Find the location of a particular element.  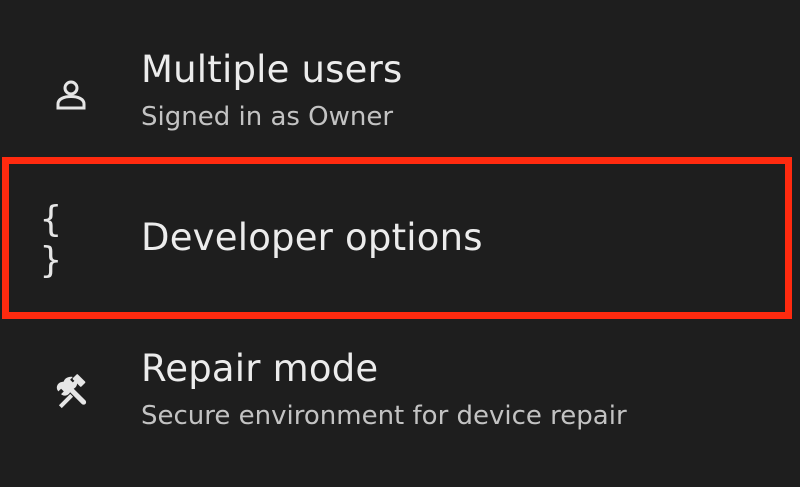

braces-icon: { } is located at coordinates (56, 240).